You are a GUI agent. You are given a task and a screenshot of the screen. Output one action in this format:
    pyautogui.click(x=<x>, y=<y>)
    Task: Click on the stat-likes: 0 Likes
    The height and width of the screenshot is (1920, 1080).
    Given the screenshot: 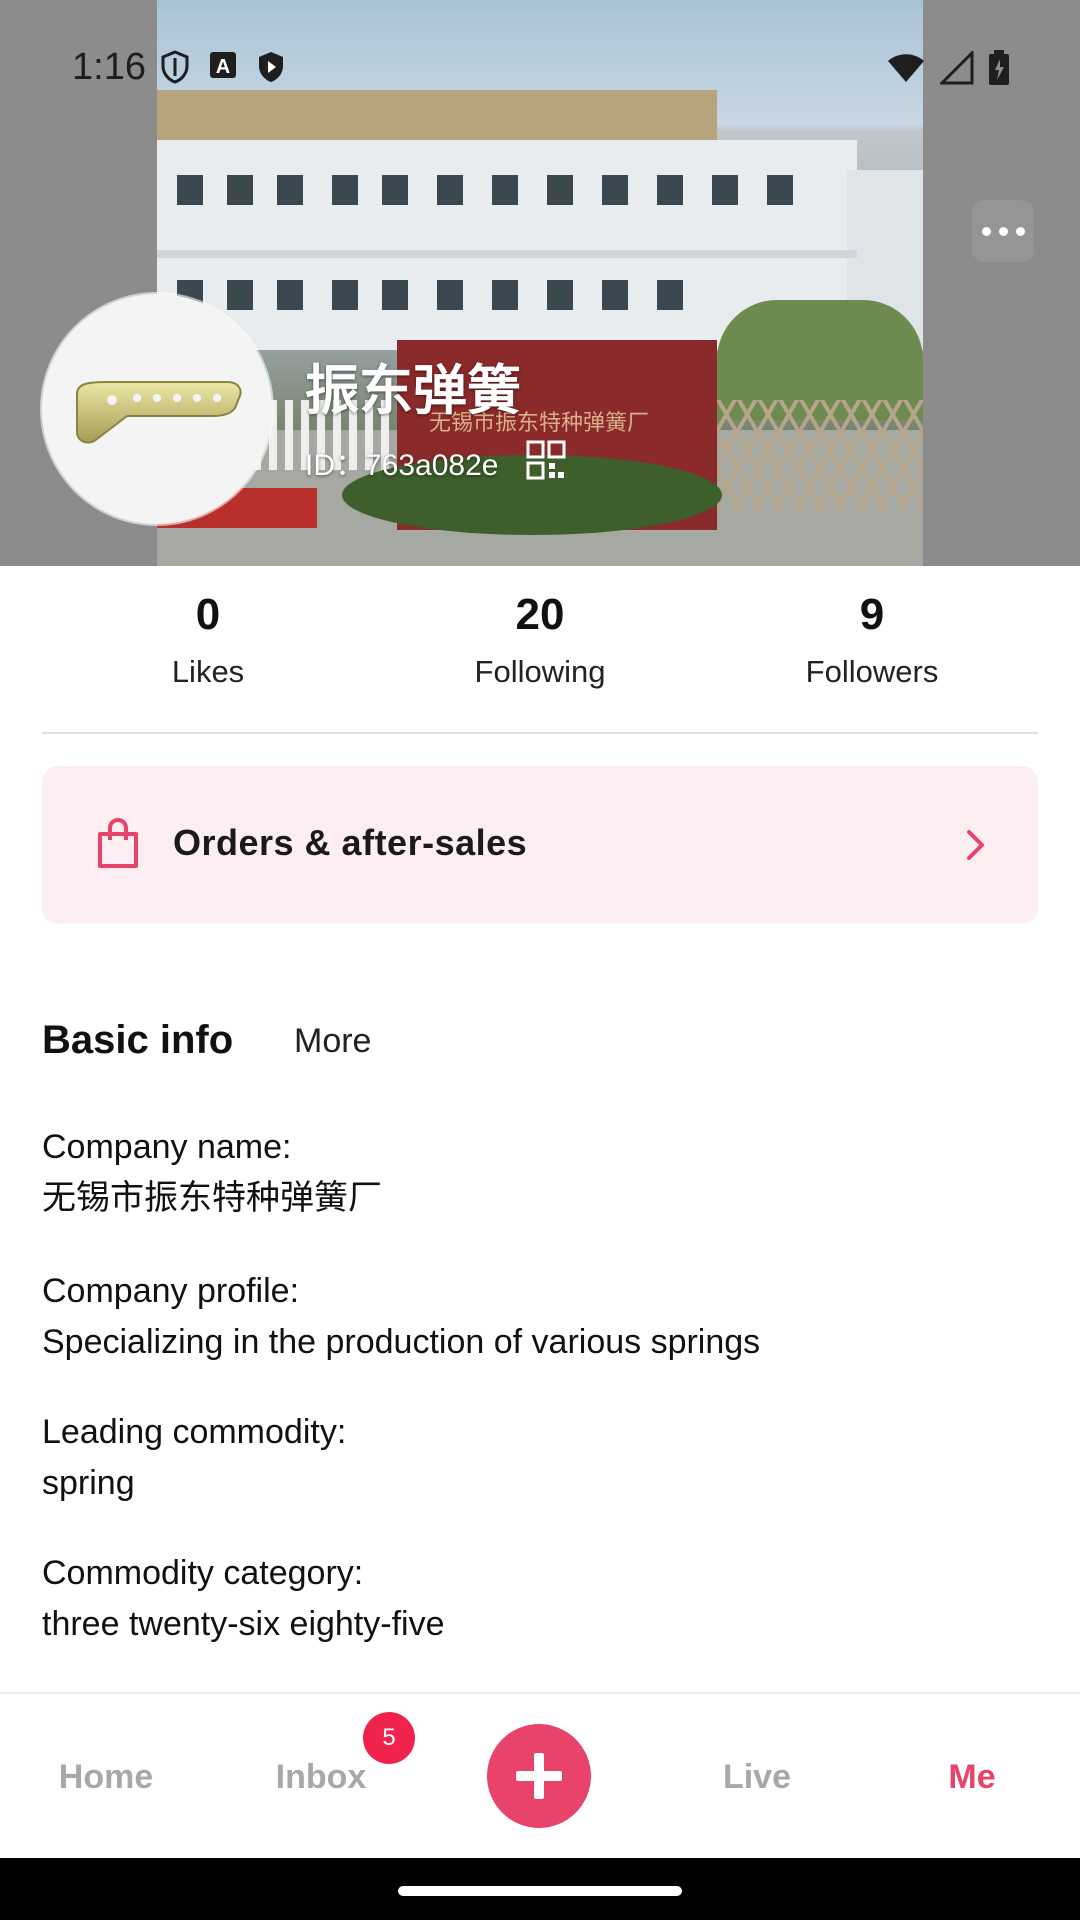 What is the action you would take?
    pyautogui.click(x=208, y=640)
    